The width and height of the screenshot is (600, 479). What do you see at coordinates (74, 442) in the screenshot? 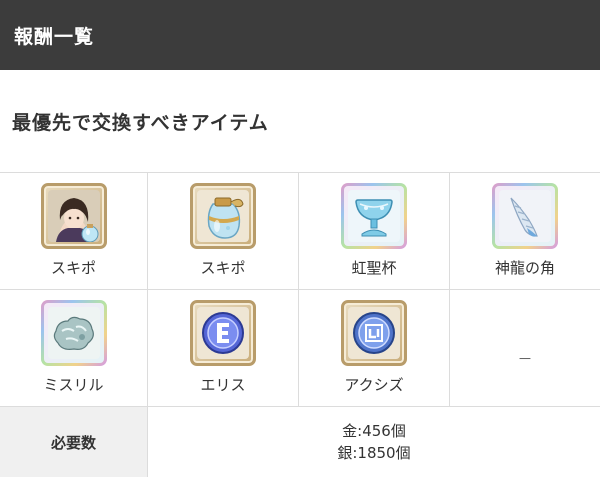
I see `required-count-label: 必要数` at bounding box center [74, 442].